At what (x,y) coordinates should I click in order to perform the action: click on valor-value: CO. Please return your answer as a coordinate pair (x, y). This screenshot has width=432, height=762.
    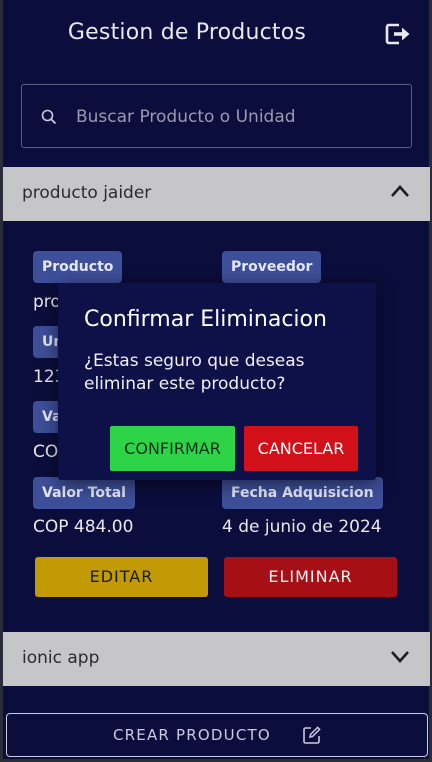
    Looking at the image, I should click on (46, 452).